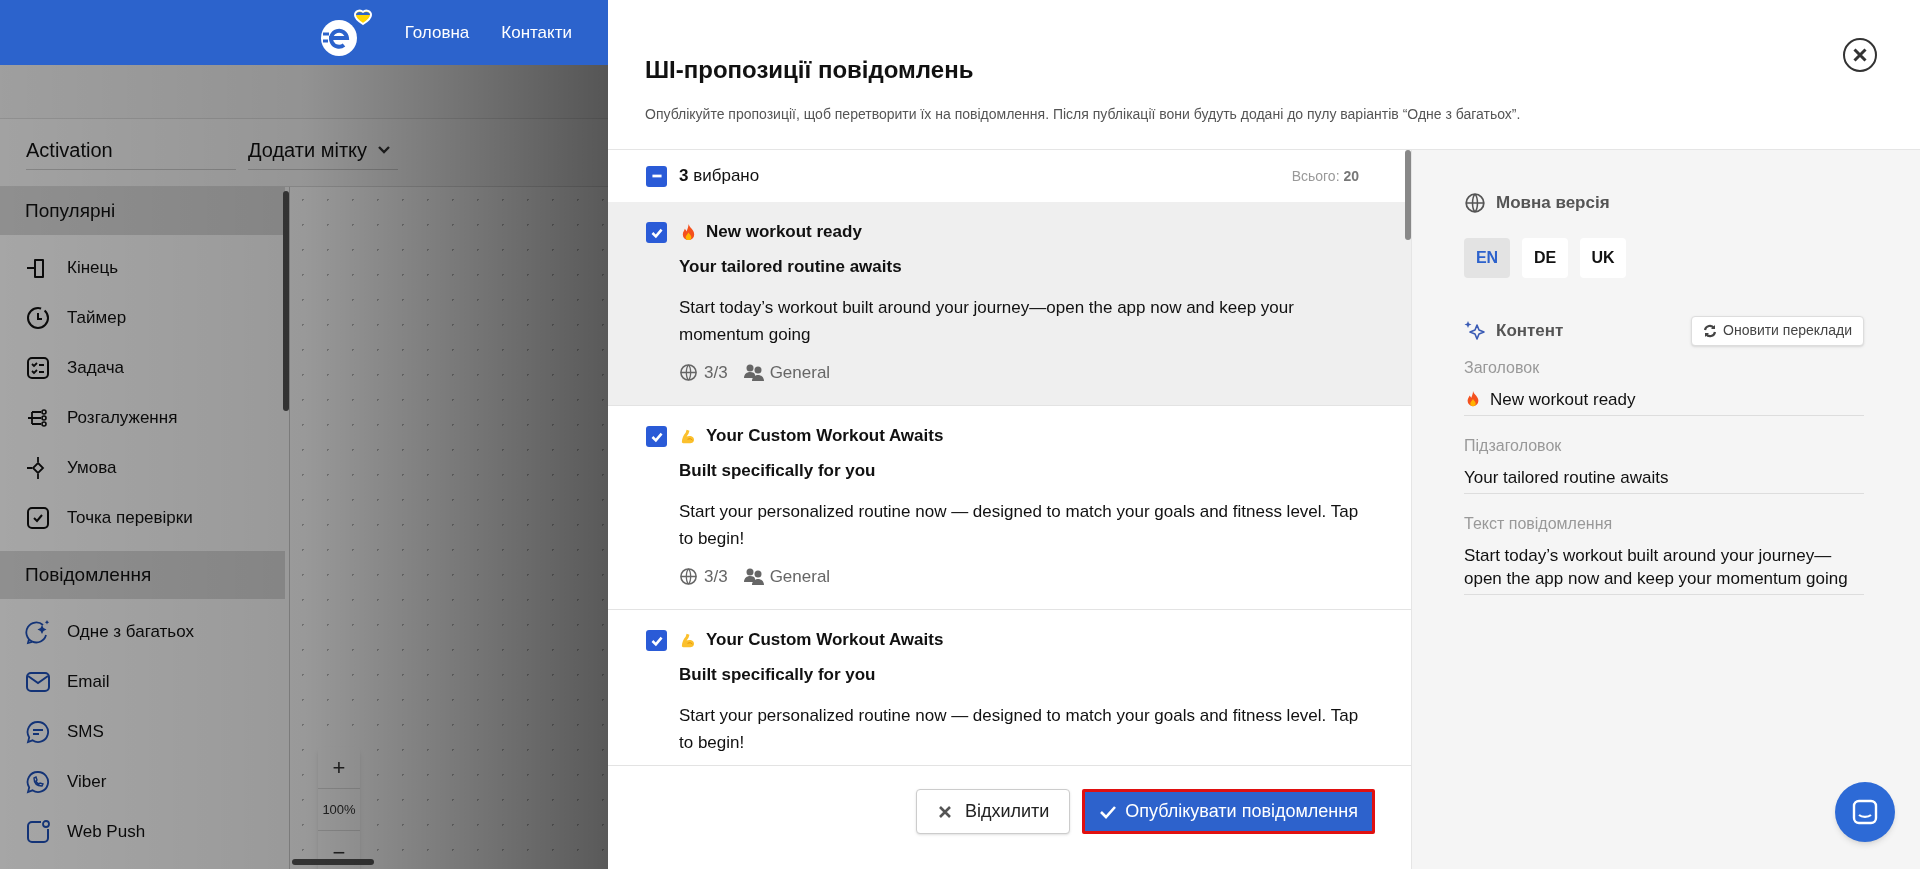  I want to click on zoom-level: 100%, so click(339, 810).